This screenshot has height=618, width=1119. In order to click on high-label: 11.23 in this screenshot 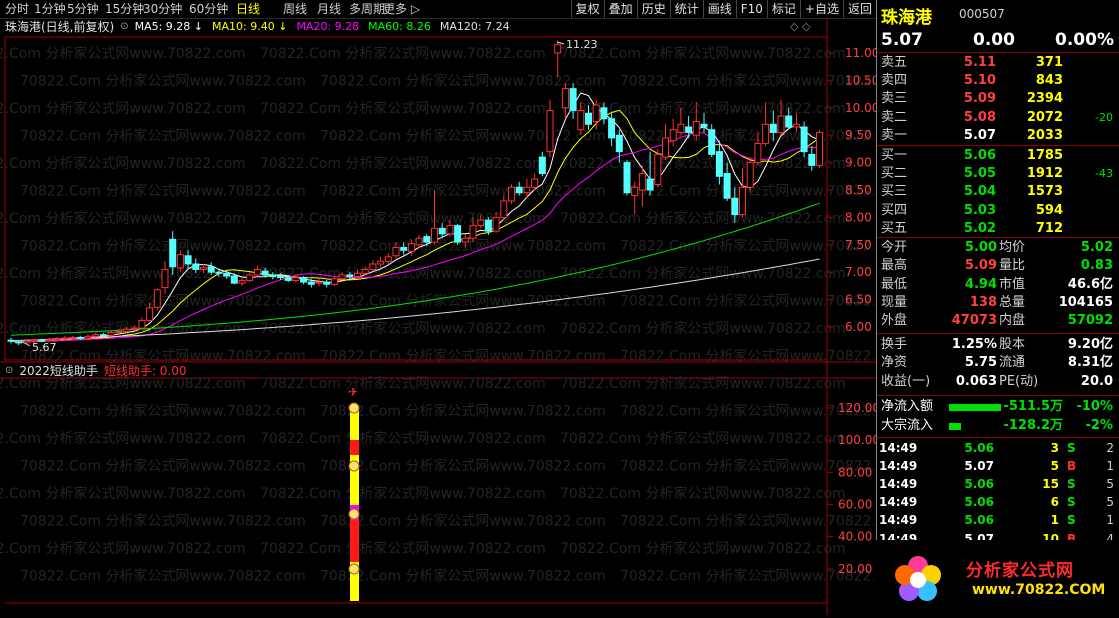, I will do `click(582, 44)`.